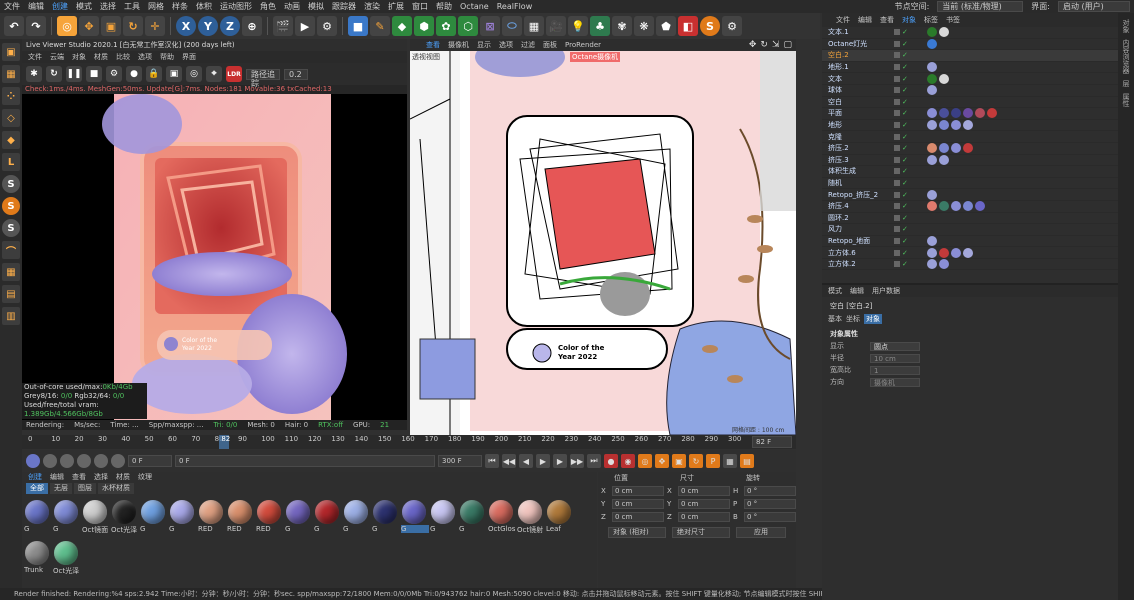  I want to click on tree-icon: ♣, so click(600, 26).